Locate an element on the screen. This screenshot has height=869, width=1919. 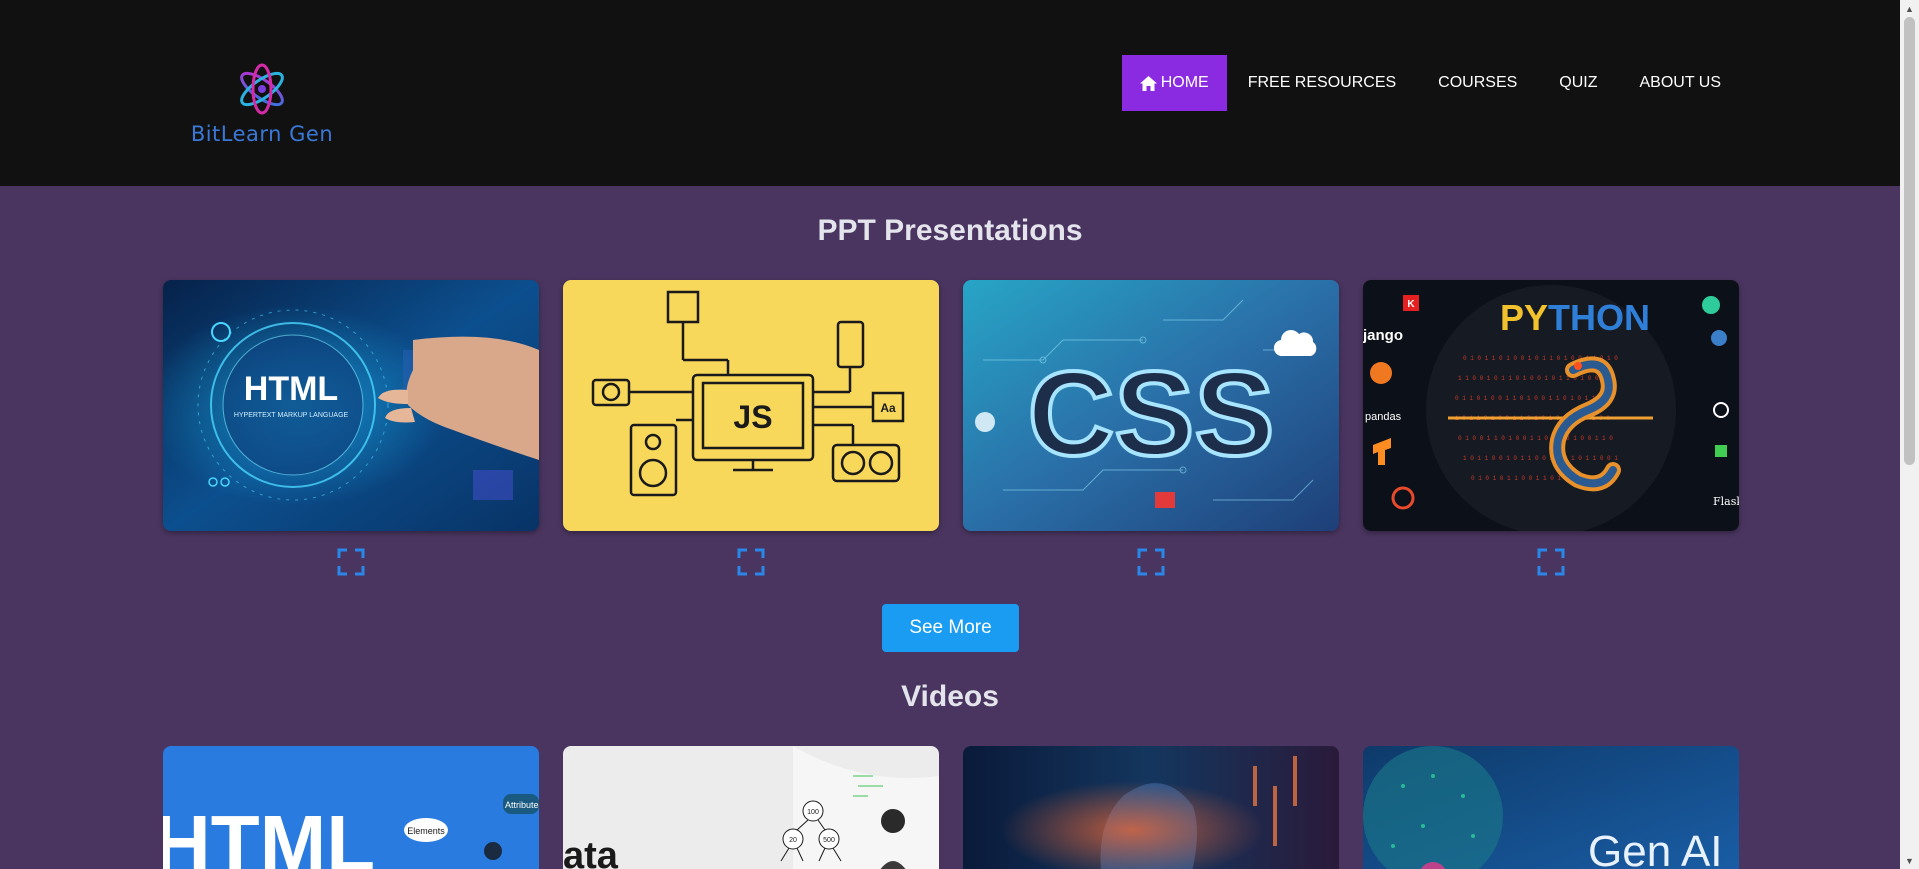
brand-name: BitLearn Gen is located at coordinates (262, 134).